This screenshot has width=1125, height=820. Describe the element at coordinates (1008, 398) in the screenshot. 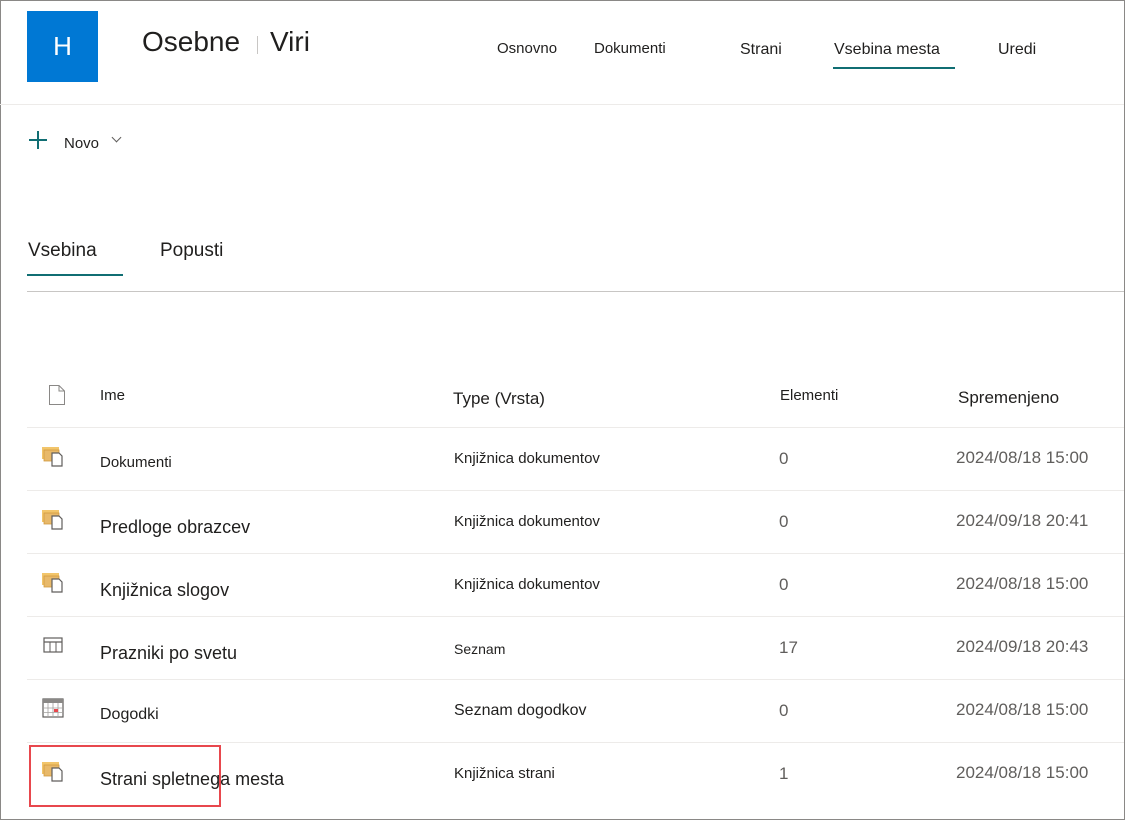

I see `column-header-modified: Spremenjeno` at that location.